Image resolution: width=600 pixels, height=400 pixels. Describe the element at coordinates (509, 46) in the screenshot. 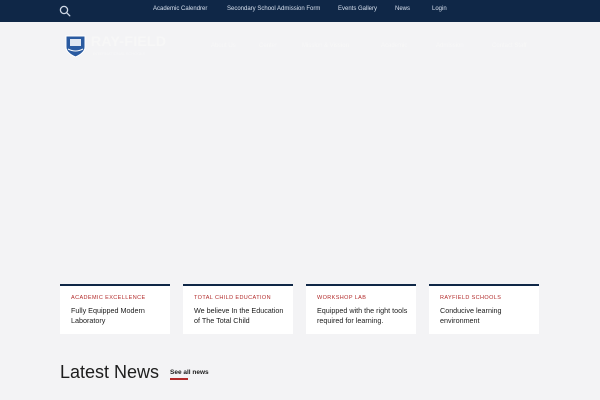

I see `nav-contact-staff: Contact Staff` at that location.